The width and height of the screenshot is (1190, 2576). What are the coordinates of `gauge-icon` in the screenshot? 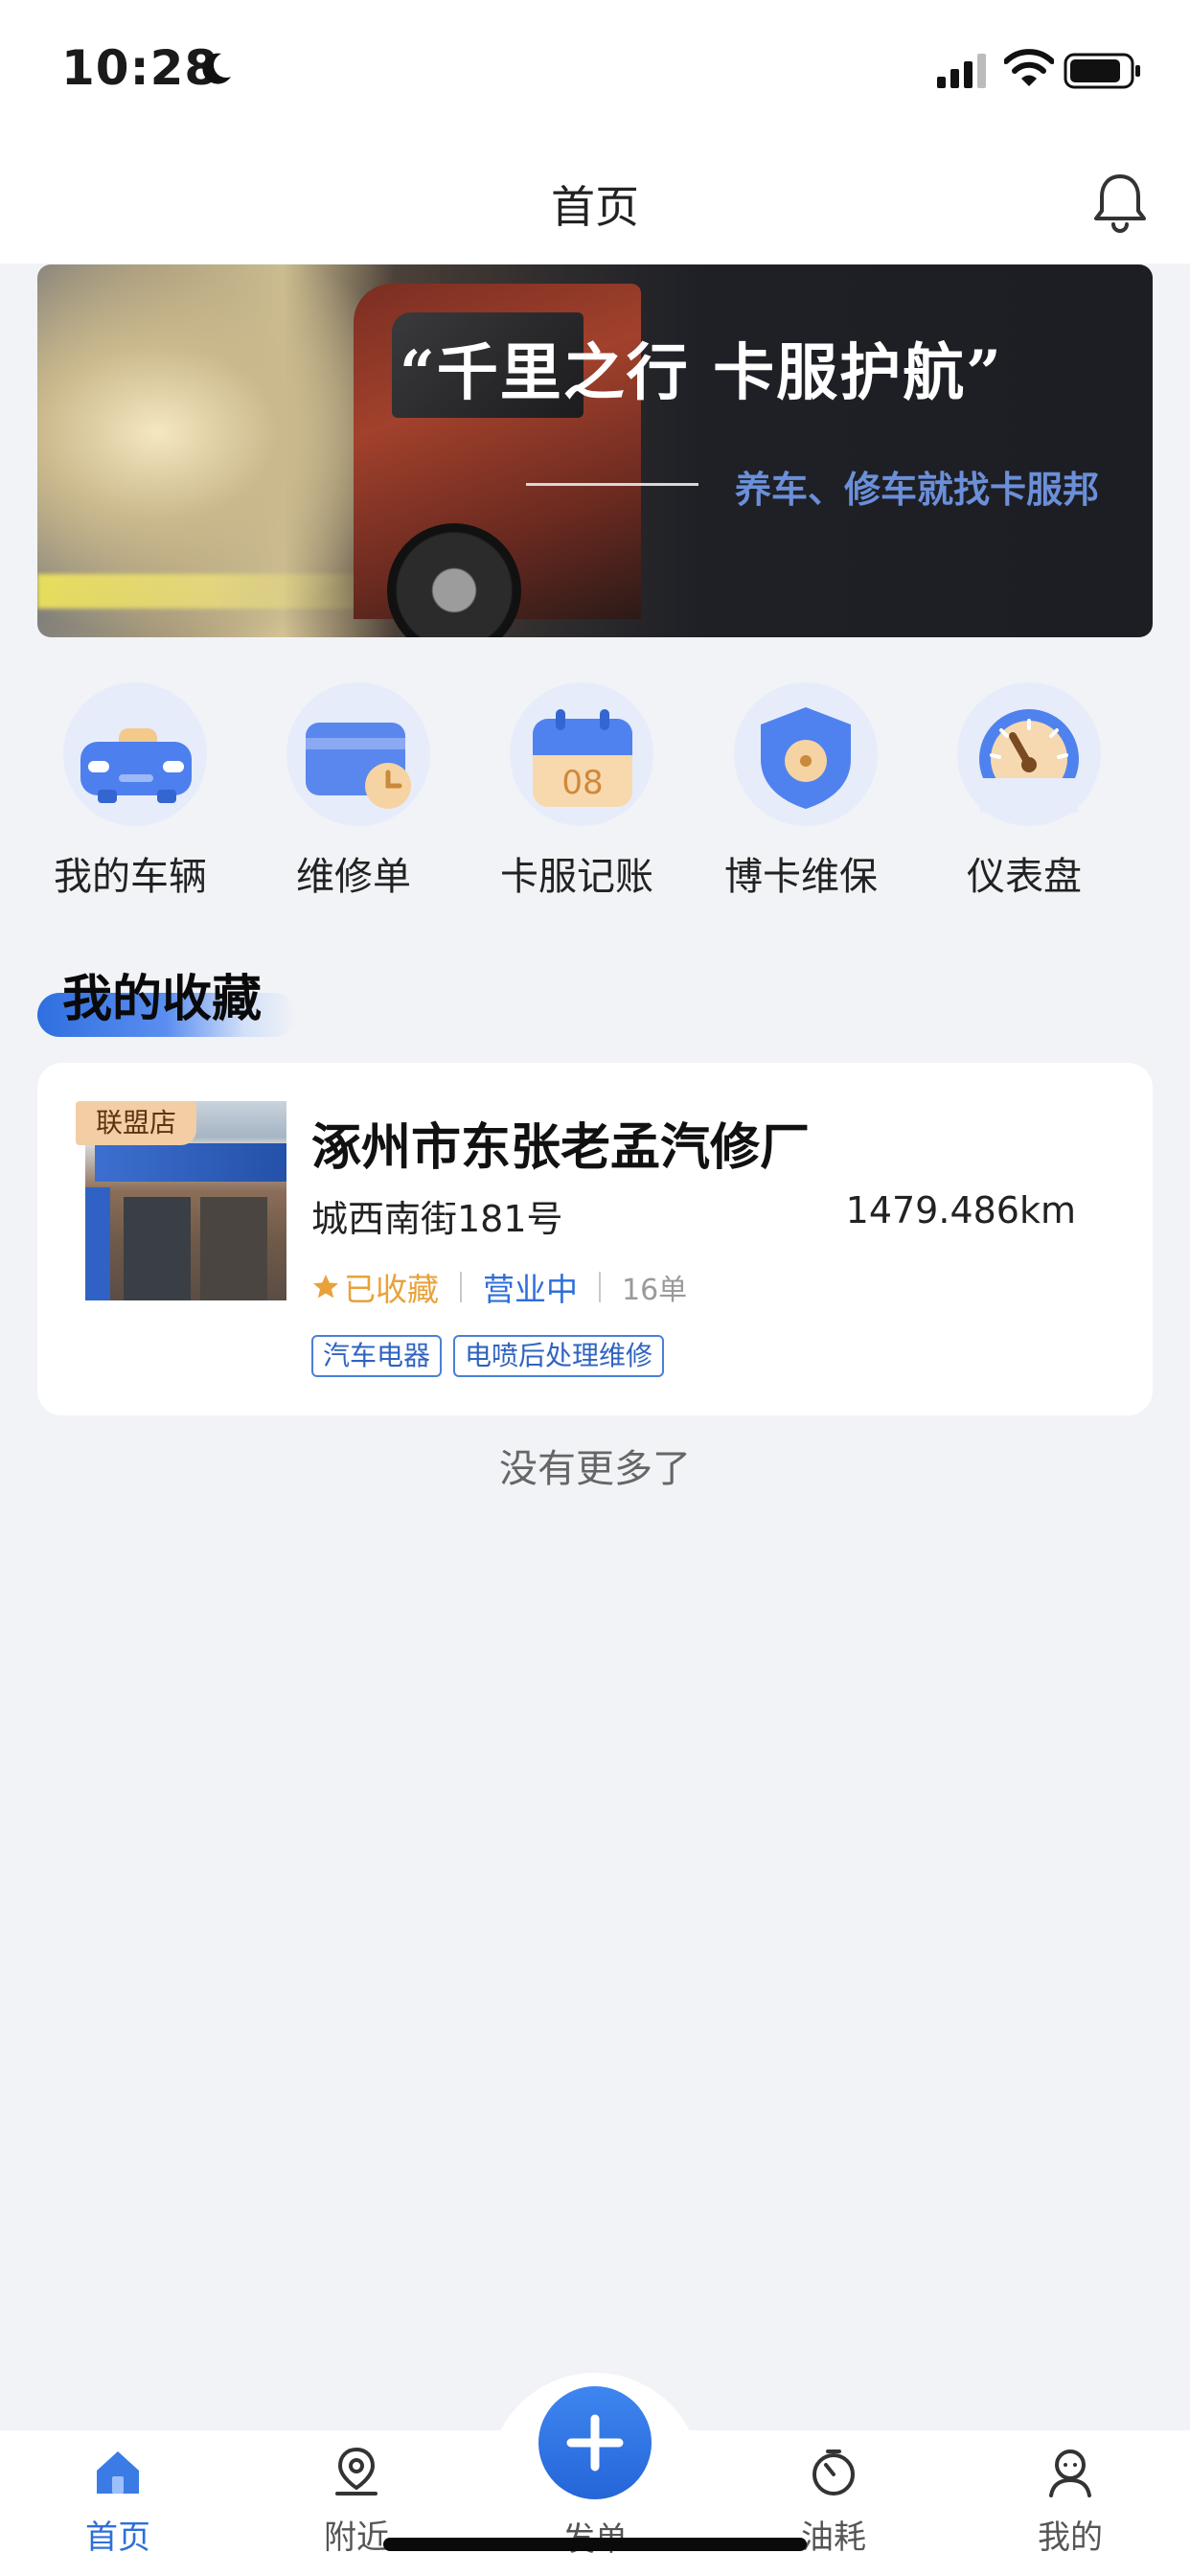 It's located at (1029, 761).